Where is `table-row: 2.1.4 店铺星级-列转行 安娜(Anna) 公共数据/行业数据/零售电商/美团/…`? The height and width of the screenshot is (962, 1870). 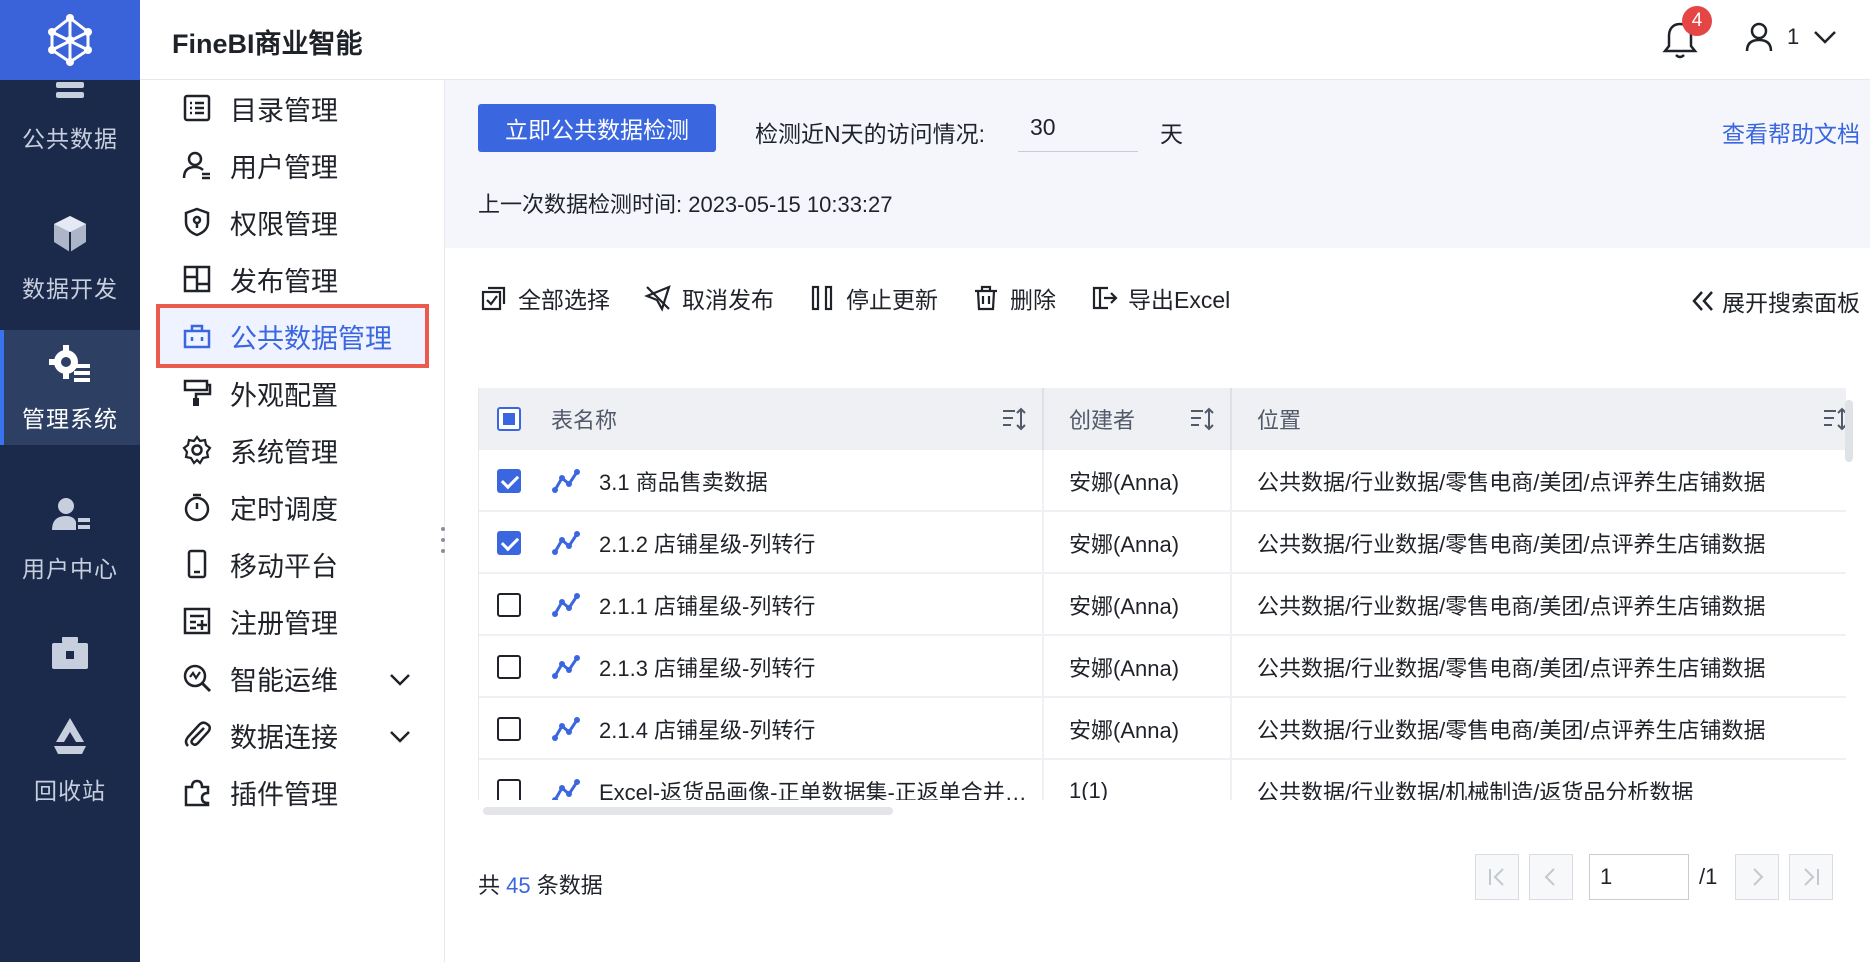 table-row: 2.1.4 店铺星级-列转行 安娜(Anna) 公共数据/行业数据/零售电商/美团/… is located at coordinates (1162, 729).